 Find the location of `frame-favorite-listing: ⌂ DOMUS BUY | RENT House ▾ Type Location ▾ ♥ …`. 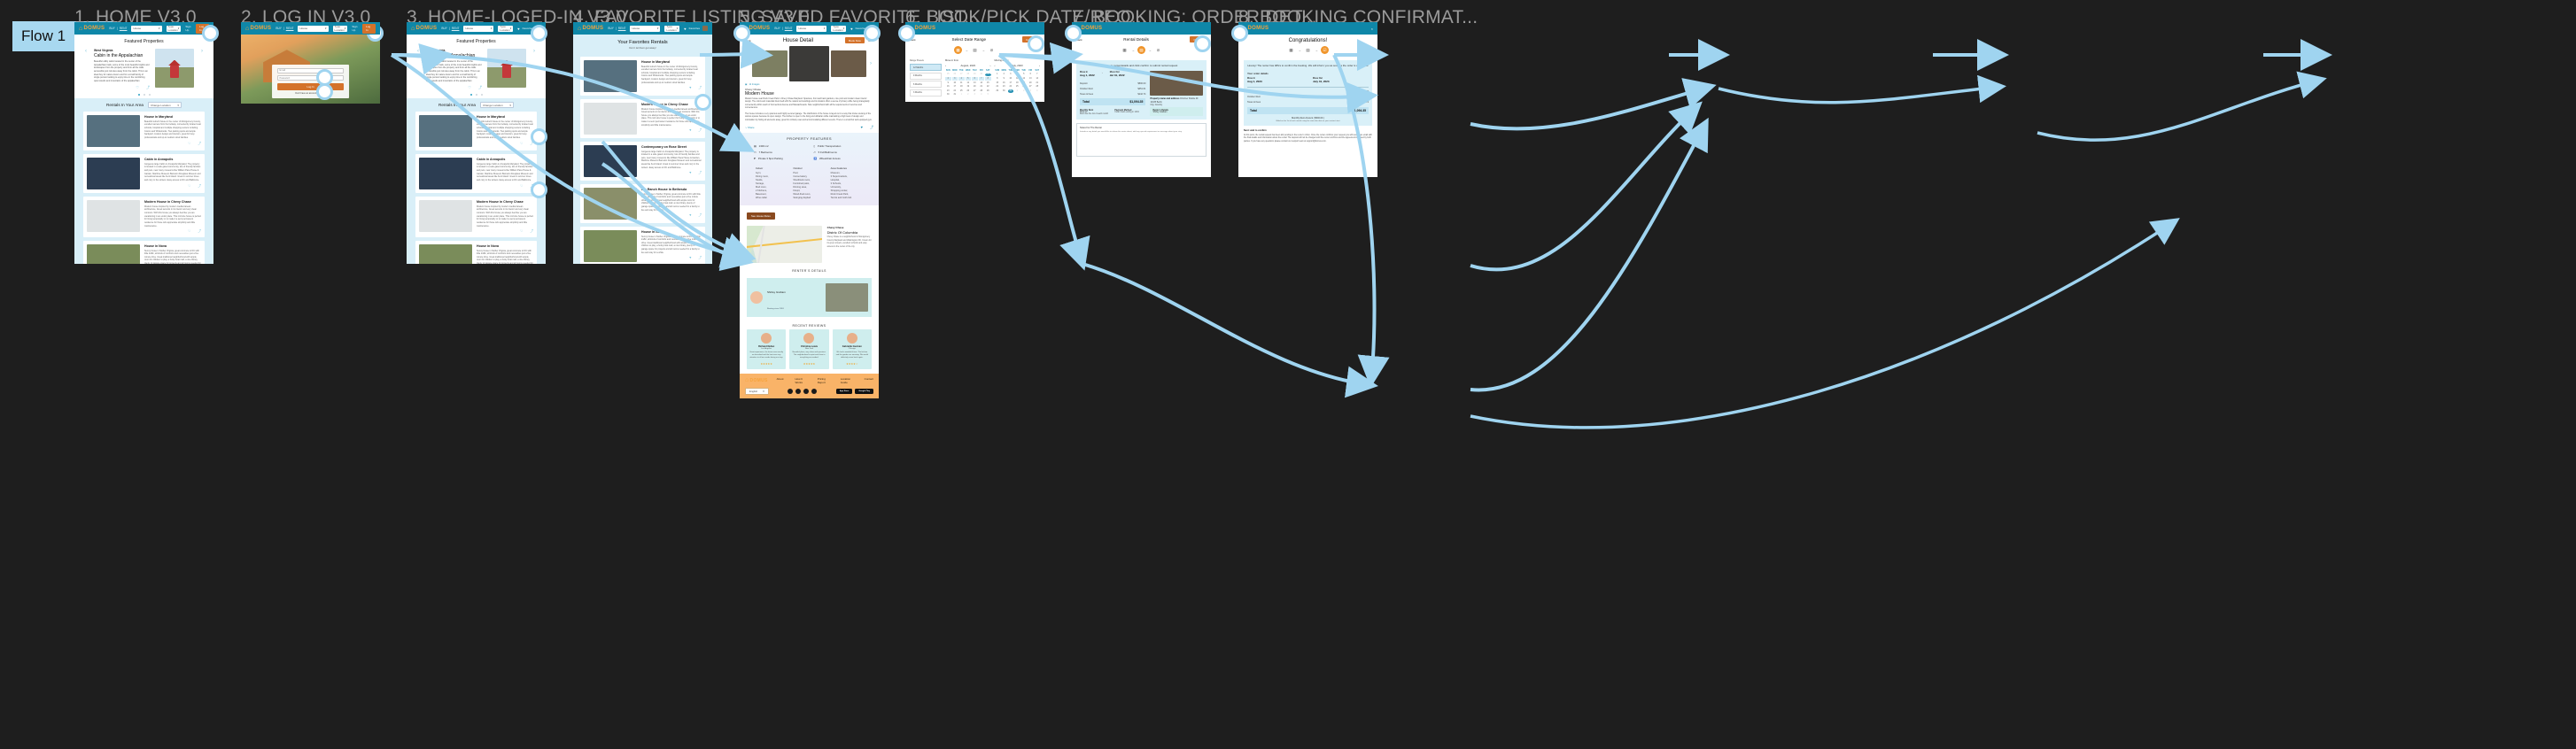

frame-favorite-listing: ⌂ DOMUS BUY | RENT House ▾ Type Location ▾ ♥ … is located at coordinates (642, 143).